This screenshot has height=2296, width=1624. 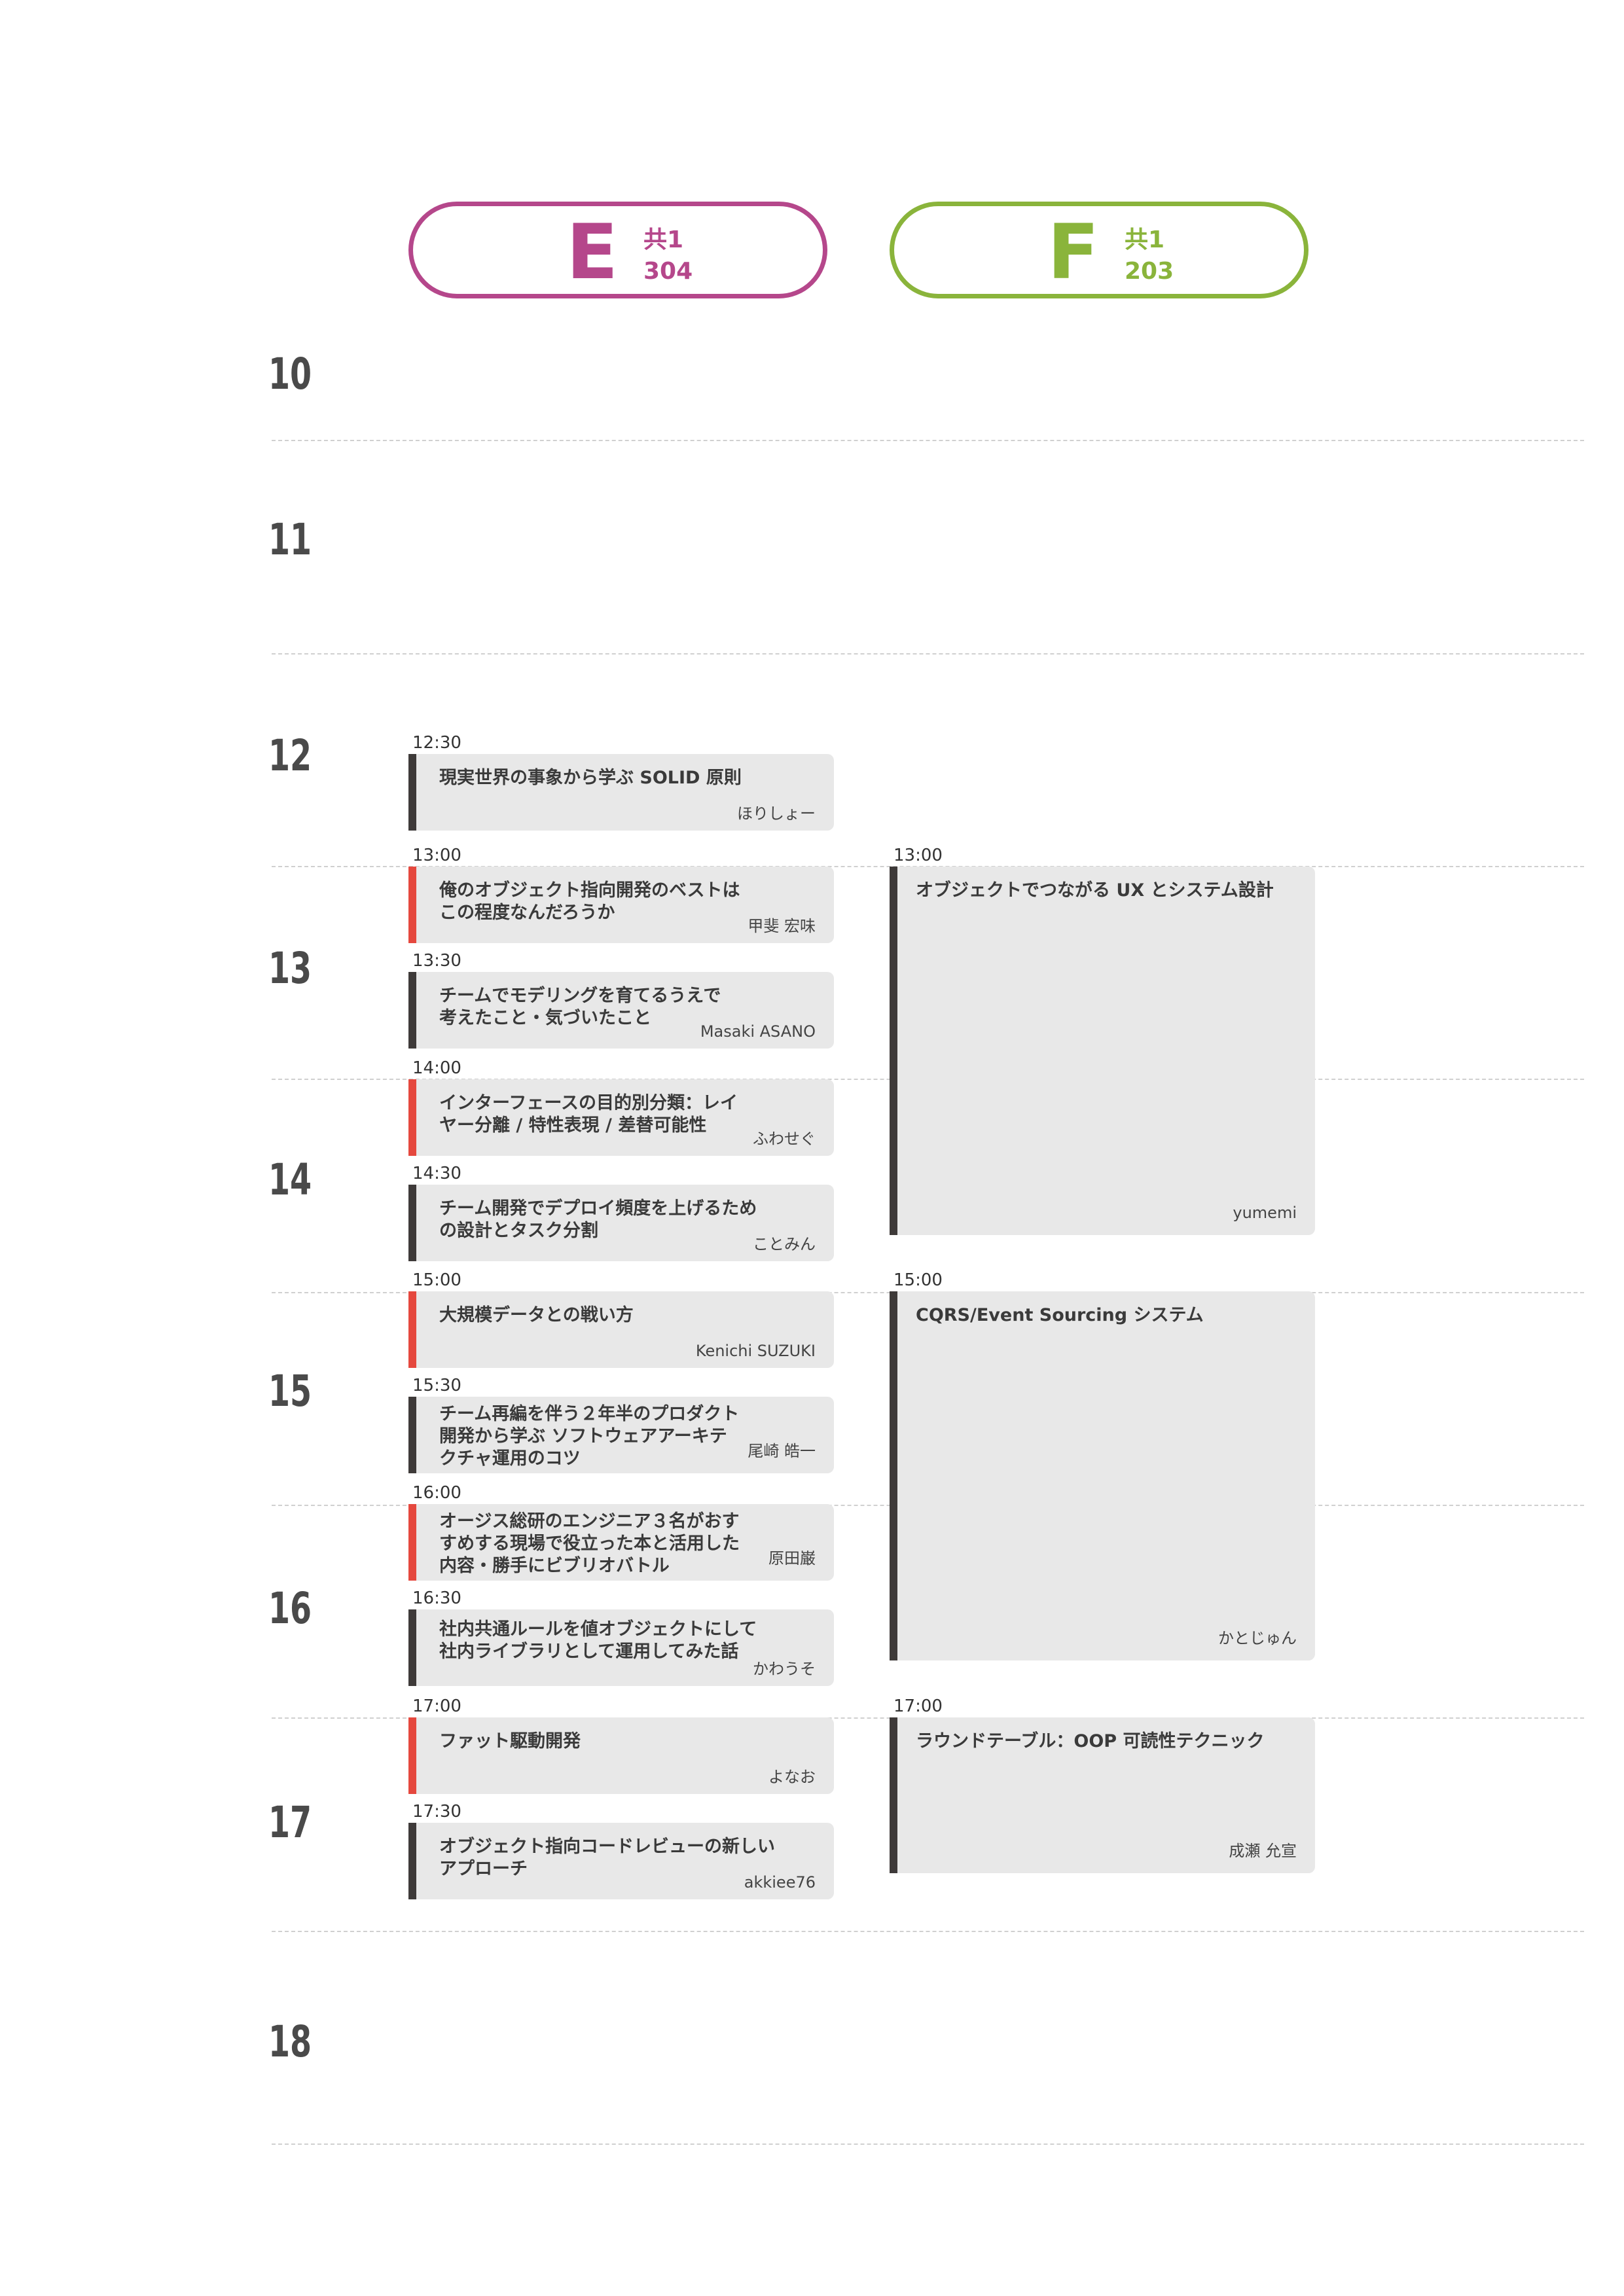 What do you see at coordinates (1095, 890) in the screenshot?
I see `session-title: オブジェクトでつながる UX とシステム設計` at bounding box center [1095, 890].